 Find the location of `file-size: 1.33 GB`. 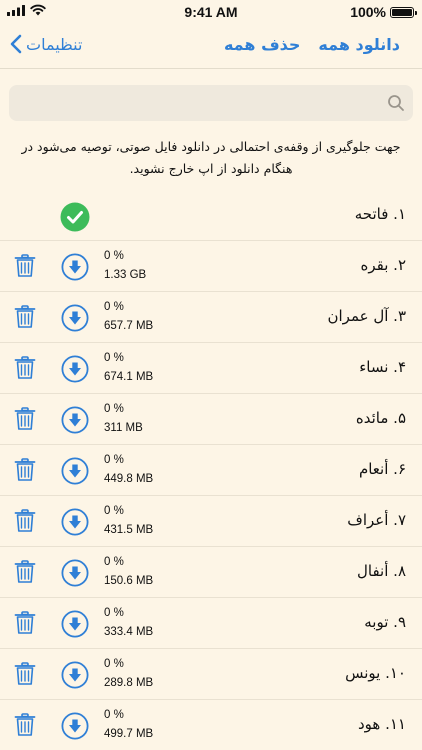

file-size: 1.33 GB is located at coordinates (125, 275).